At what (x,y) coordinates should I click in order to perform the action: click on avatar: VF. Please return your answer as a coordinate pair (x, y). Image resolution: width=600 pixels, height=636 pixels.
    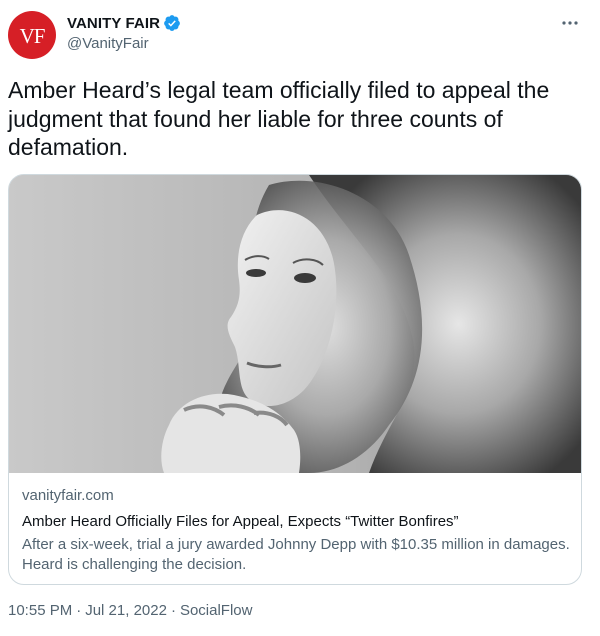
    Looking at the image, I should click on (32, 35).